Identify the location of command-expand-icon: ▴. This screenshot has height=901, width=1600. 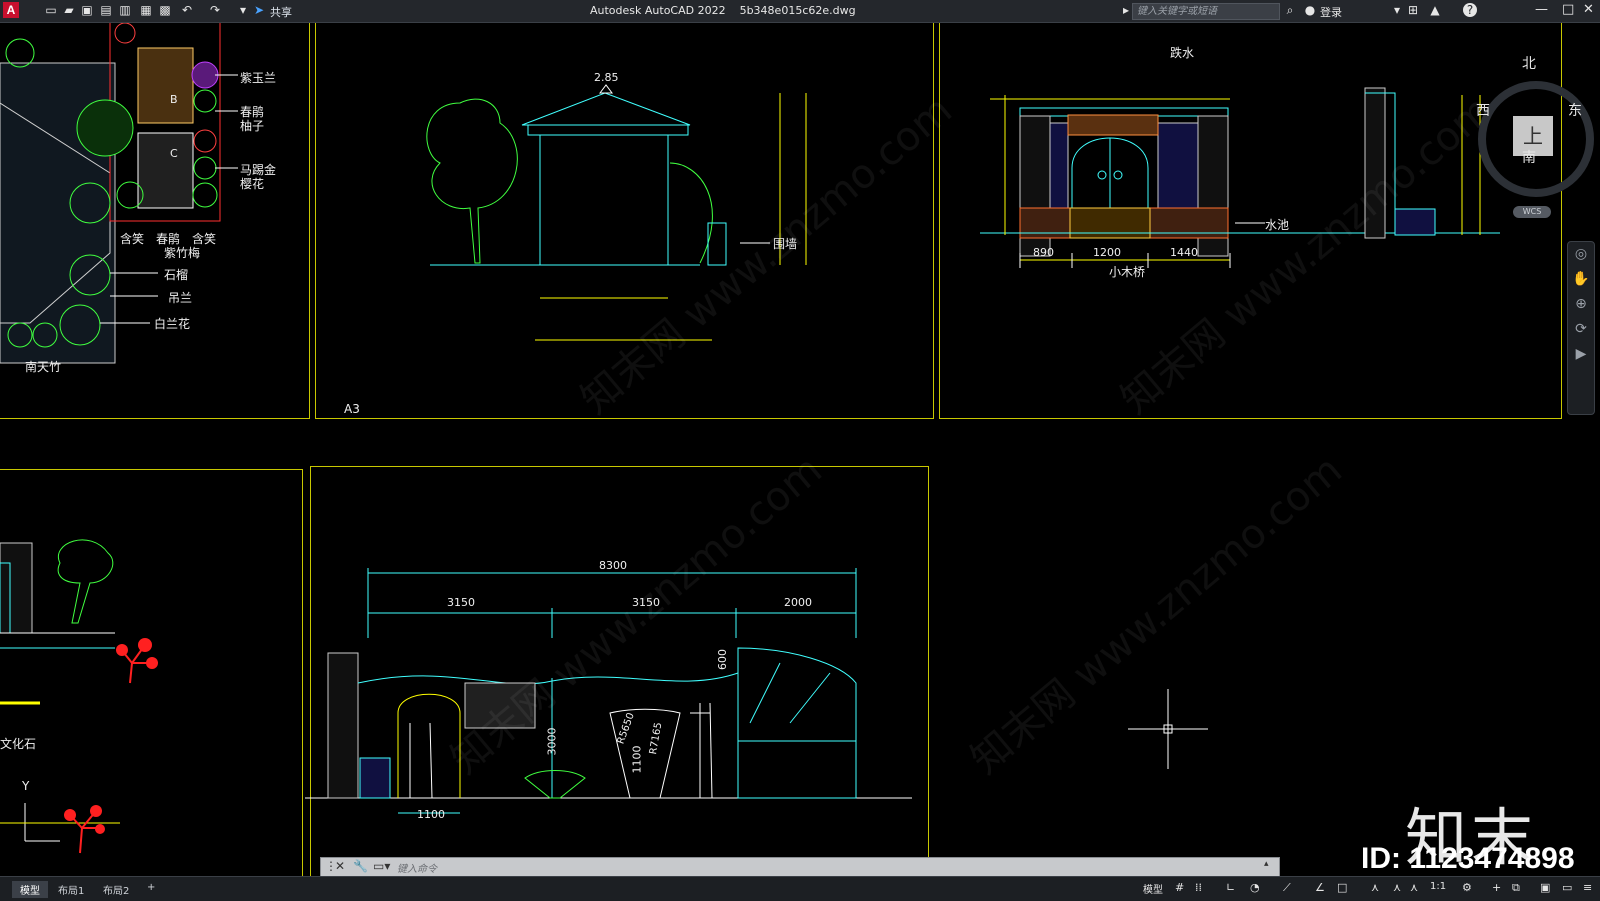
(1266, 864).